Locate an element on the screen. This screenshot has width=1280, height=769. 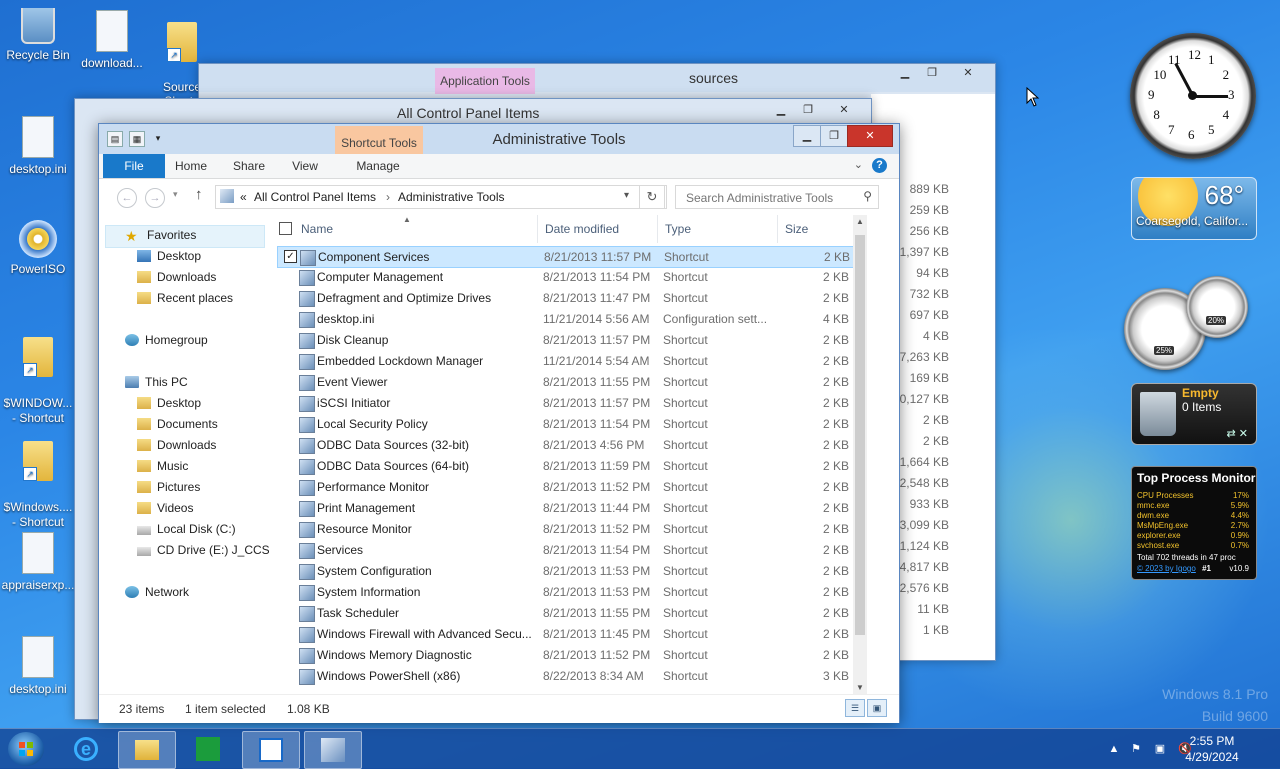
taskbar-remote-app is located at coordinates (271, 750).